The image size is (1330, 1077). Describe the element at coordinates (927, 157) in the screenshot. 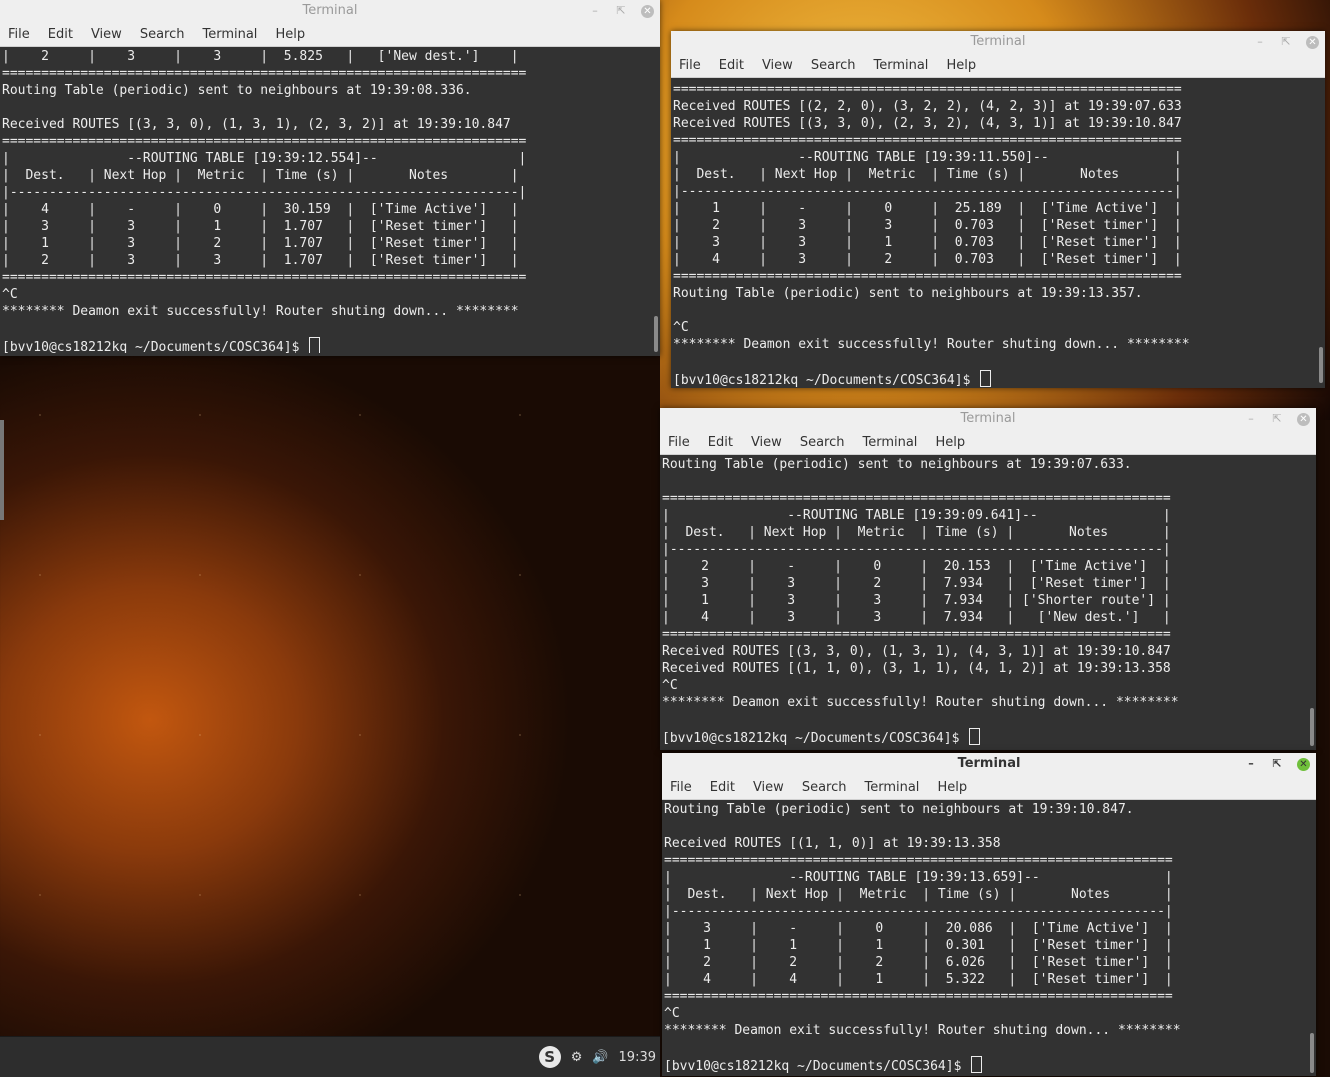

I see `terminal-line: | --ROUTING TABLE [19:39:11.550]-- |` at that location.